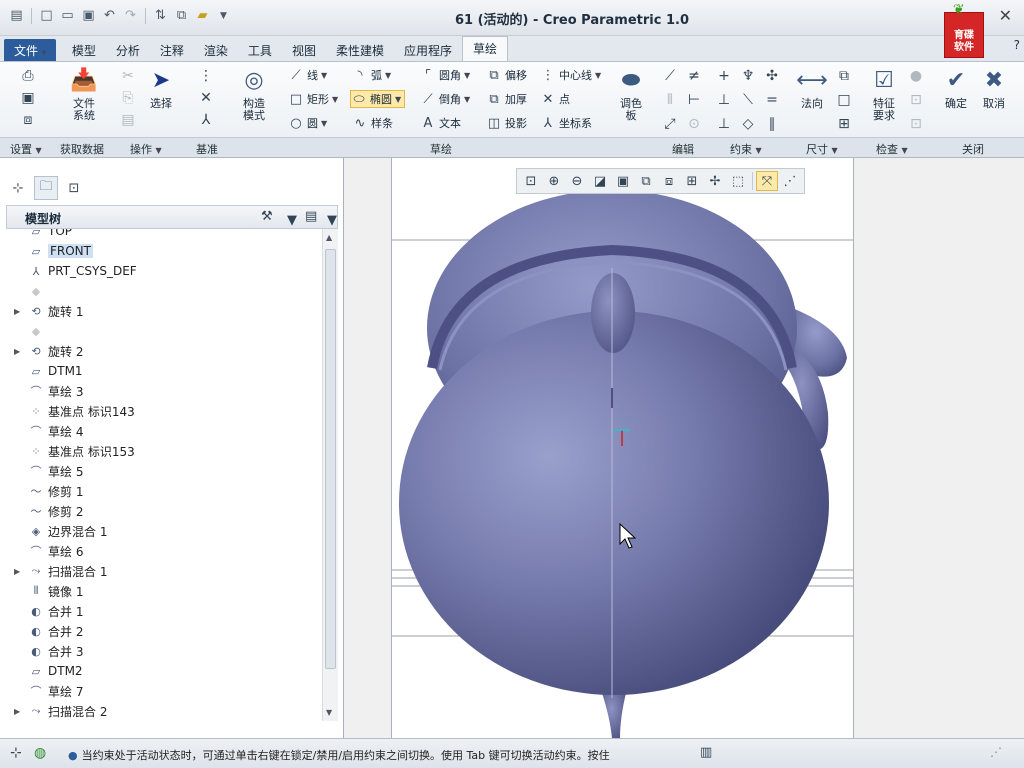 This screenshot has width=1024, height=768. Describe the element at coordinates (738, 181) in the screenshot. I see `annotation-display-icon: ⬚` at that location.